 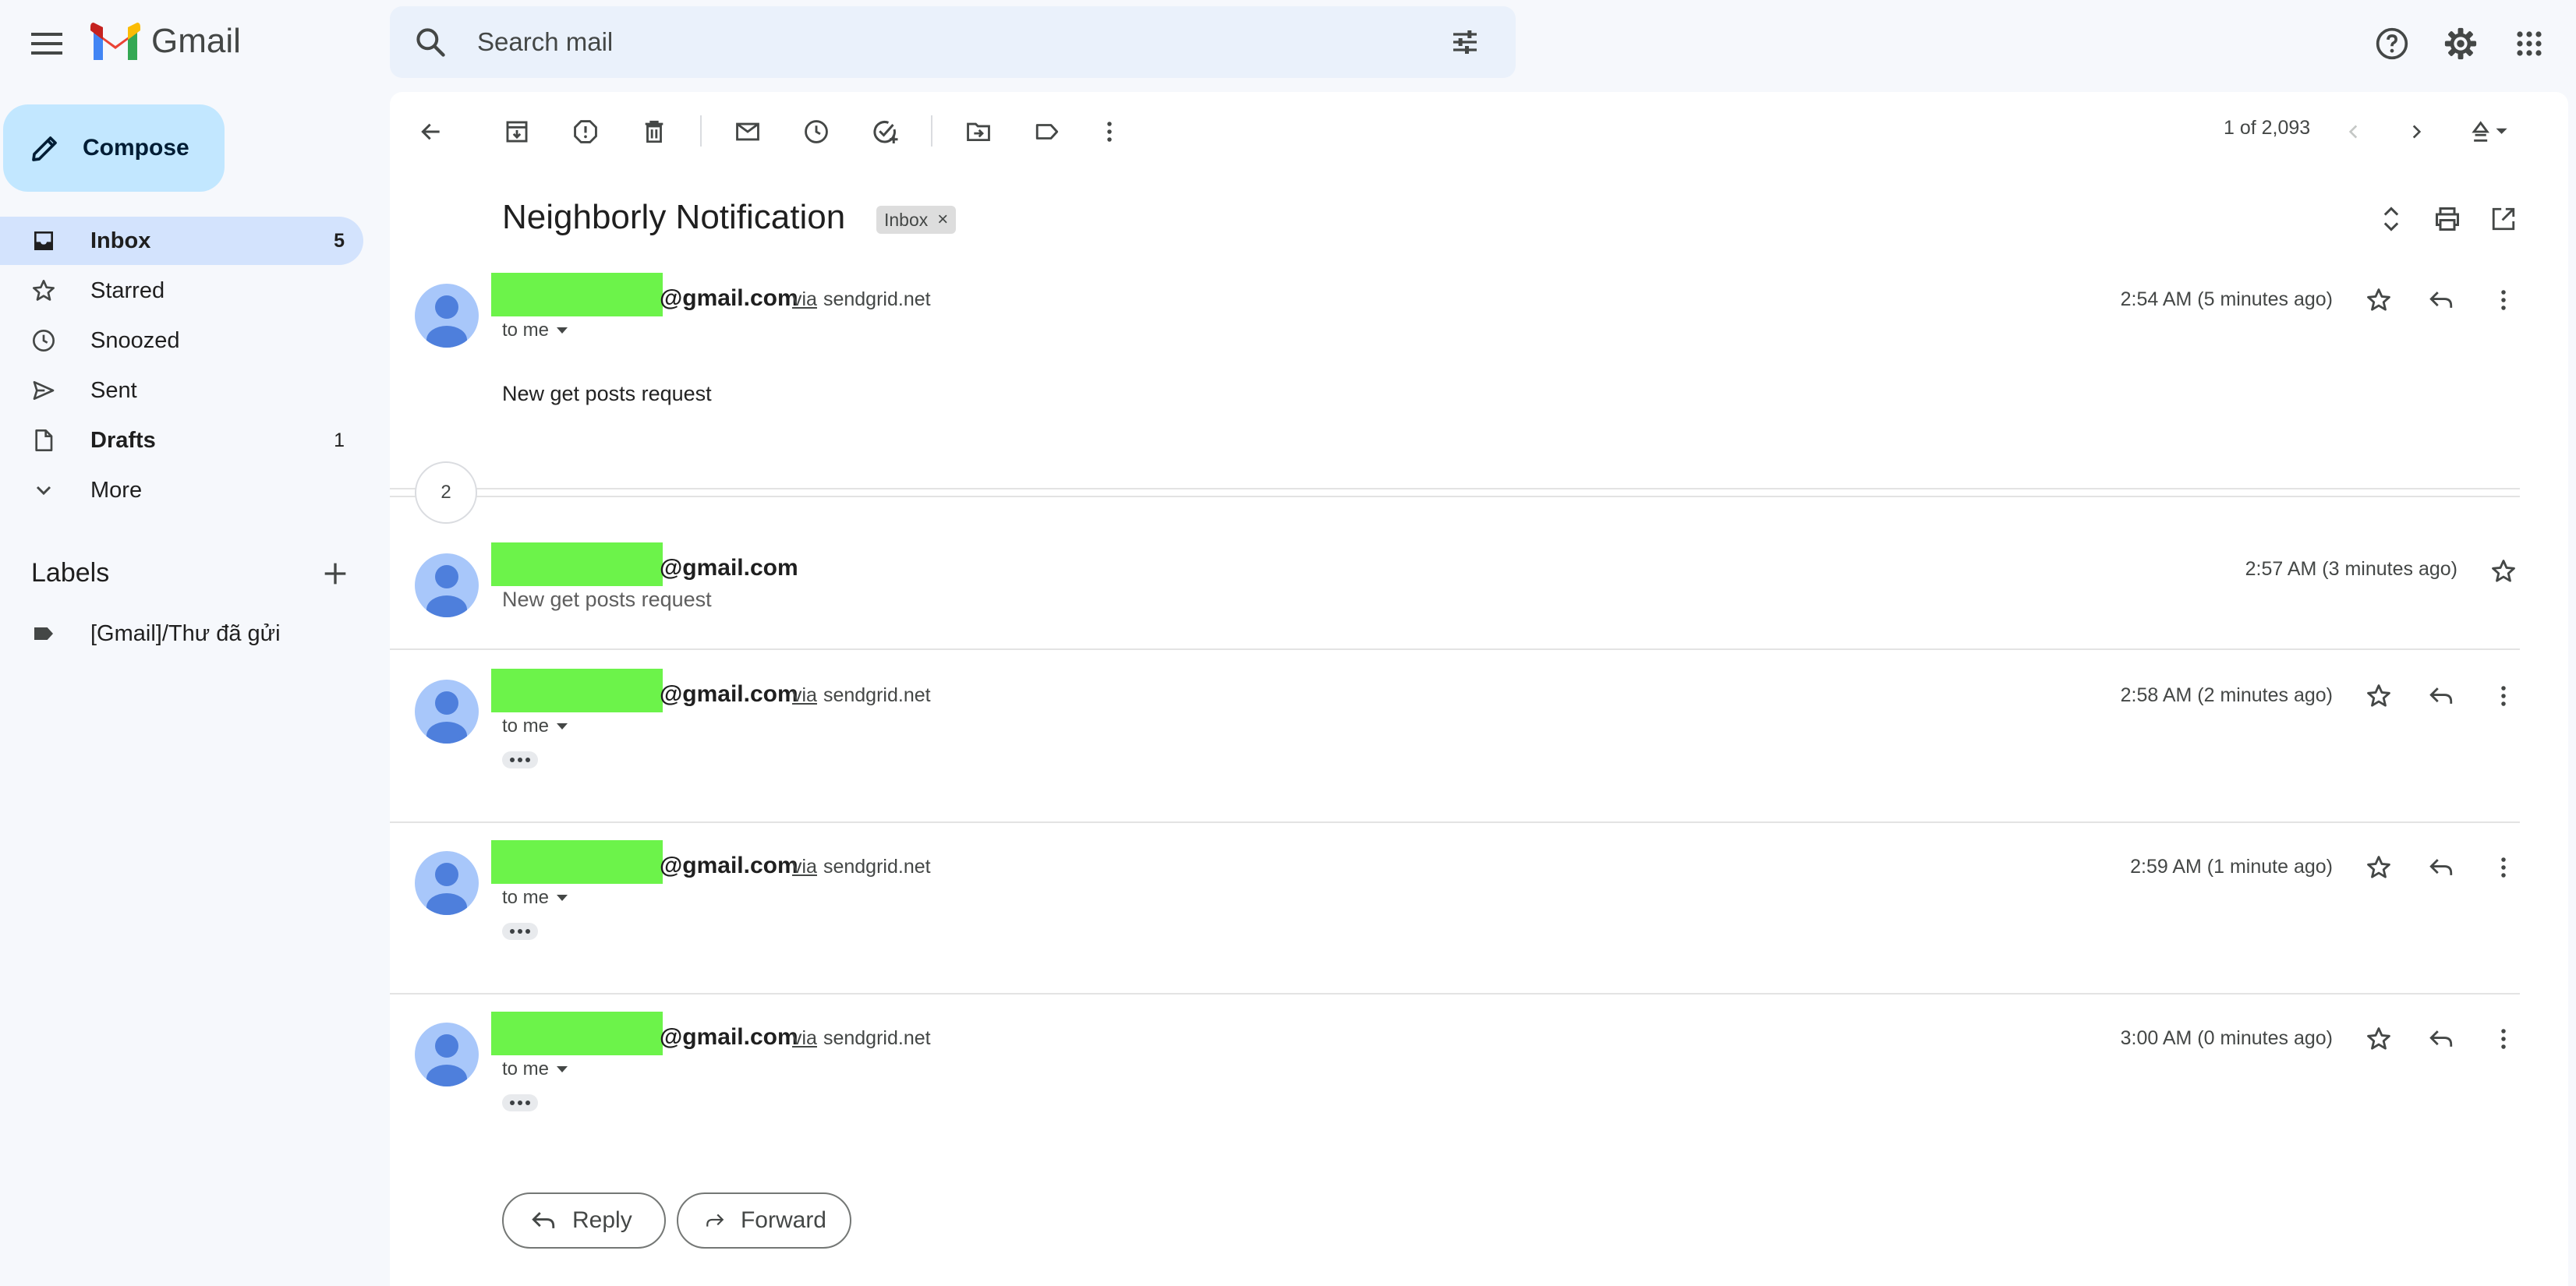 I want to click on settings-gear-icon, so click(x=2461, y=44).